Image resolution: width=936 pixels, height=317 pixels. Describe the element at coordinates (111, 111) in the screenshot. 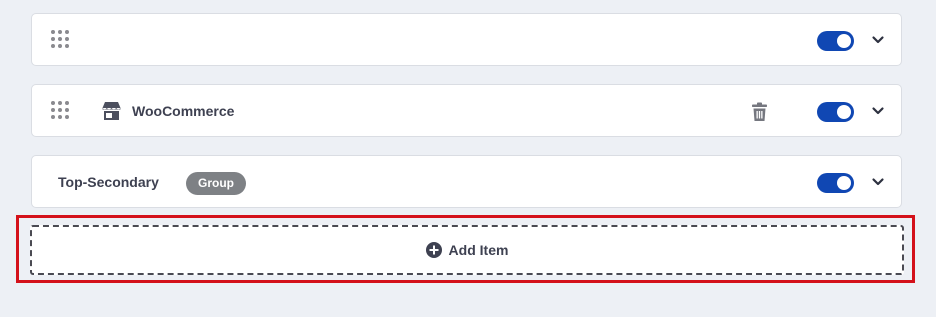

I see `store-icon` at that location.